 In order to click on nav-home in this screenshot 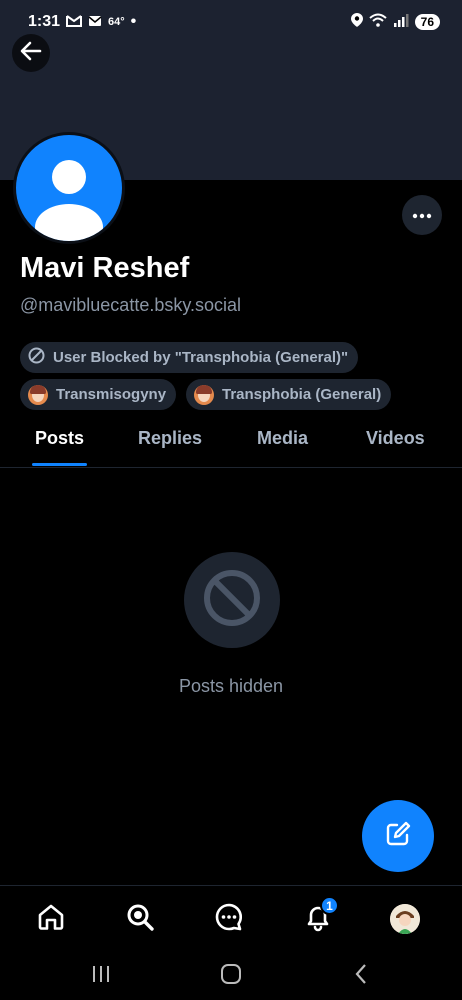, I will do `click(51, 919)`.